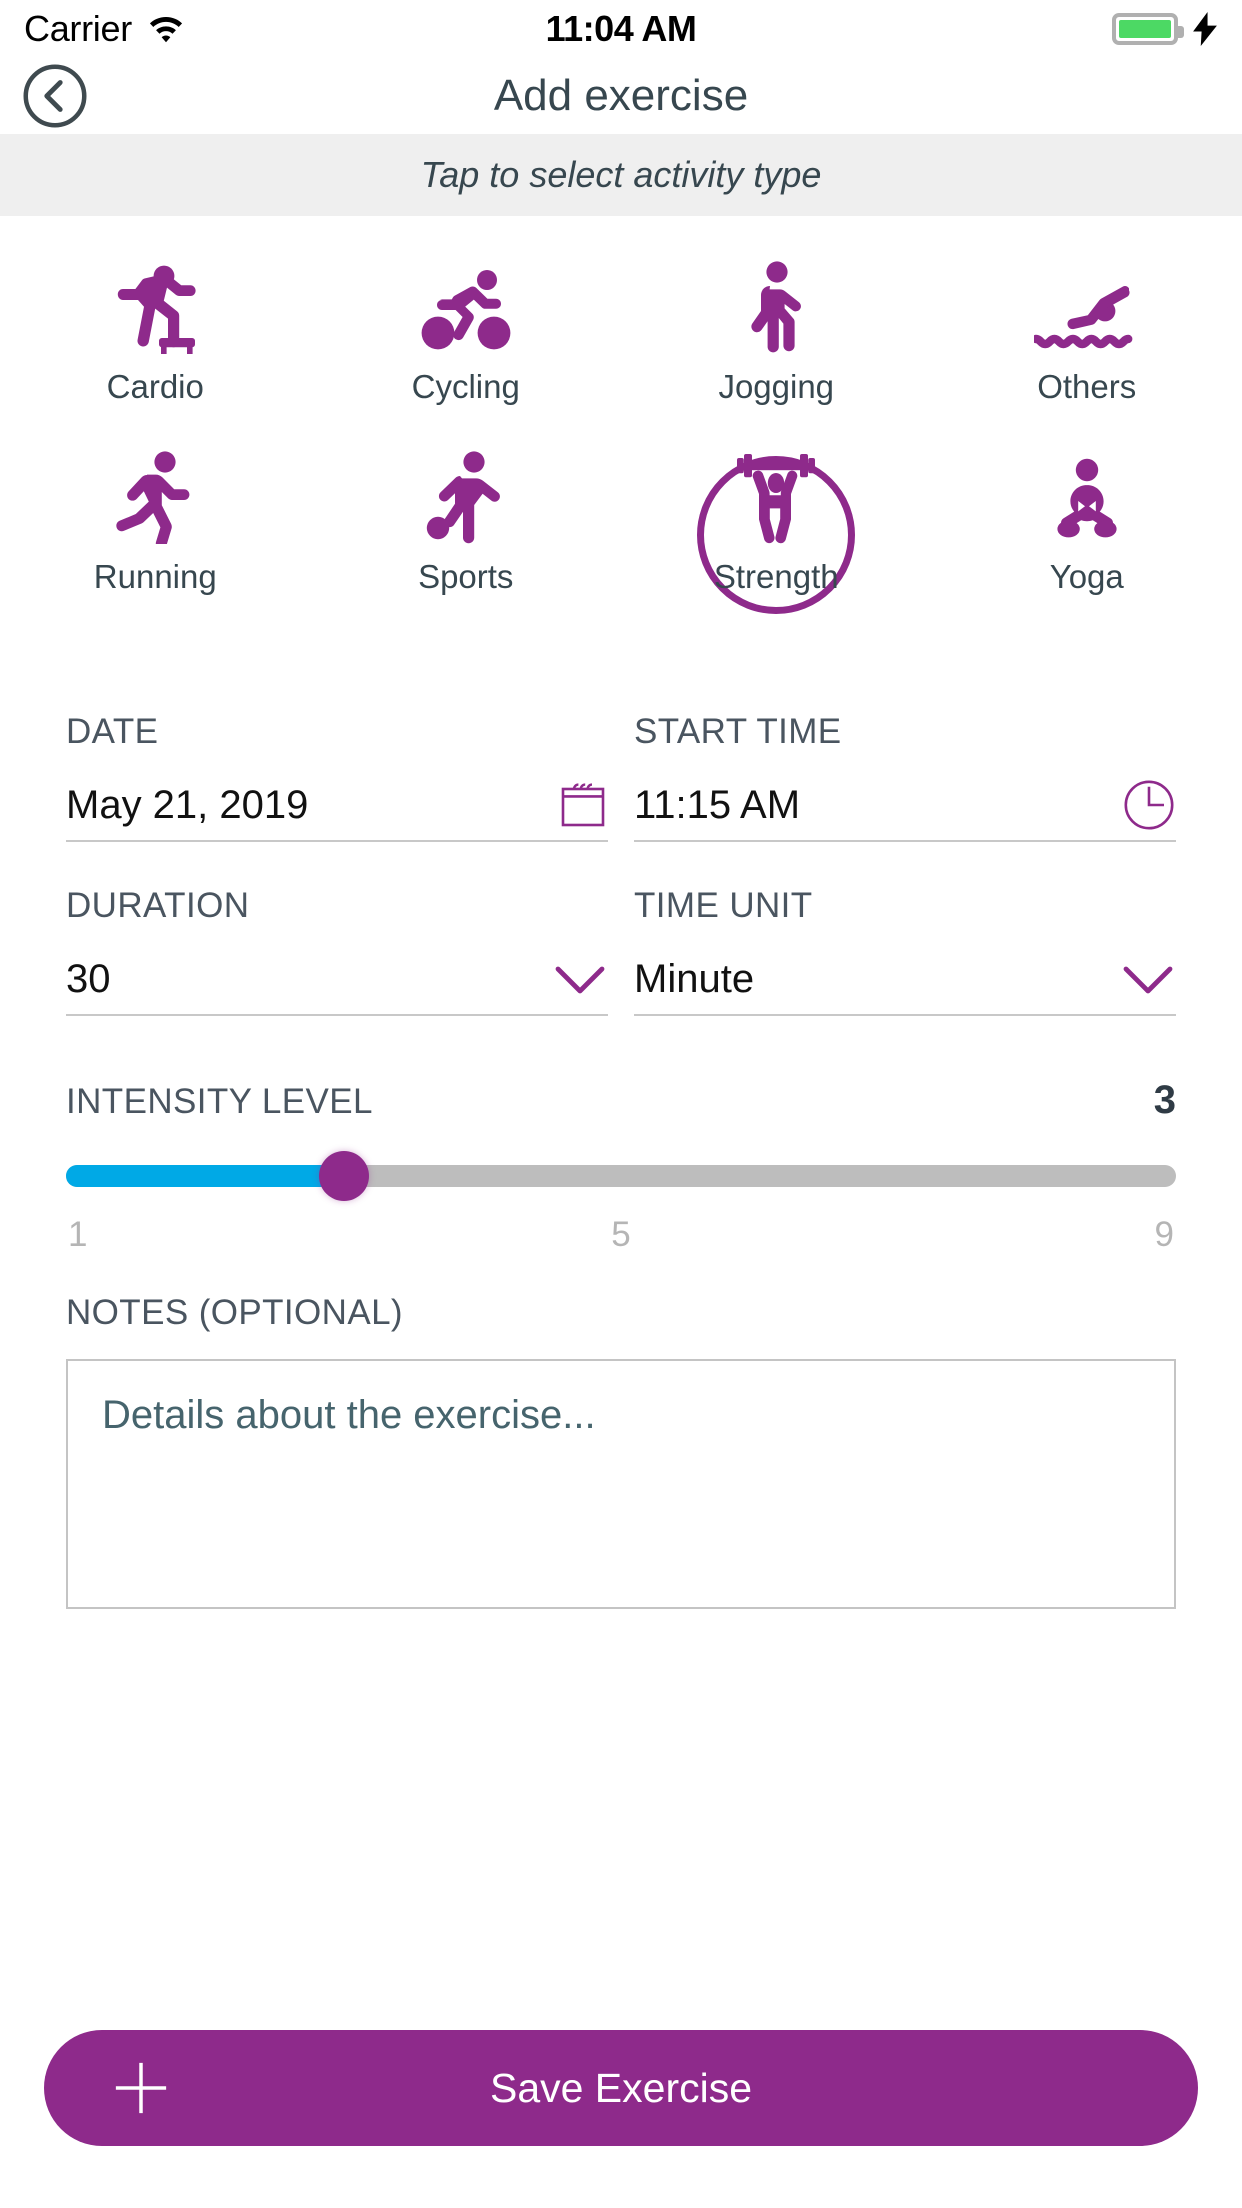  What do you see at coordinates (583, 805) in the screenshot?
I see `calendar-icon` at bounding box center [583, 805].